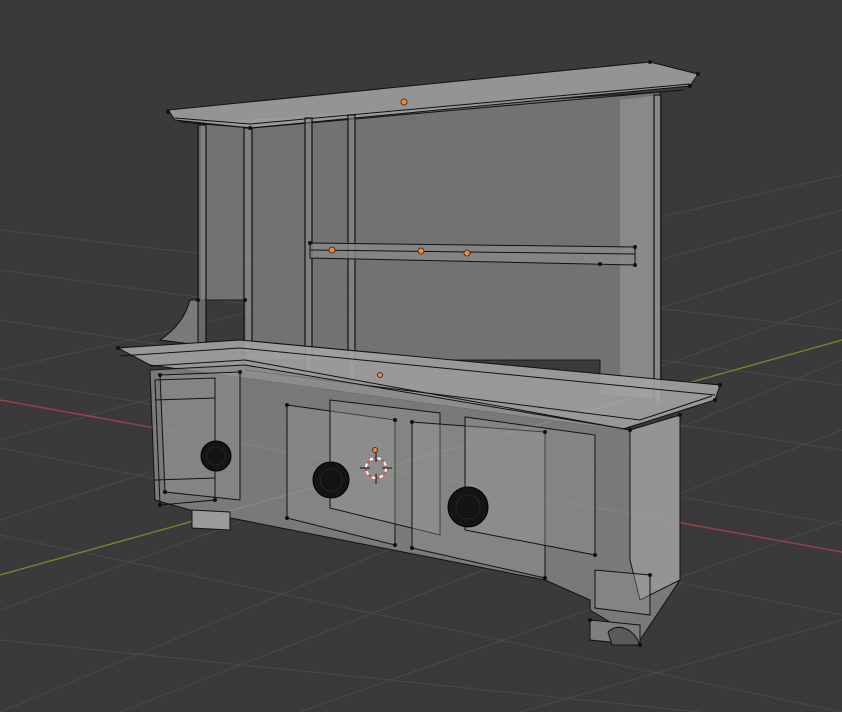 Image resolution: width=842 pixels, height=712 pixels. What do you see at coordinates (655, 507) in the screenshot?
I see `cabinet-side` at bounding box center [655, 507].